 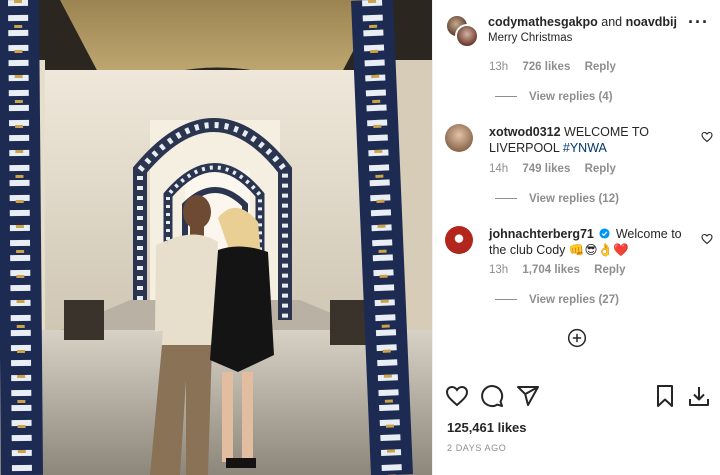 I want to click on view-replies-label: View replies (27), so click(x=574, y=300).